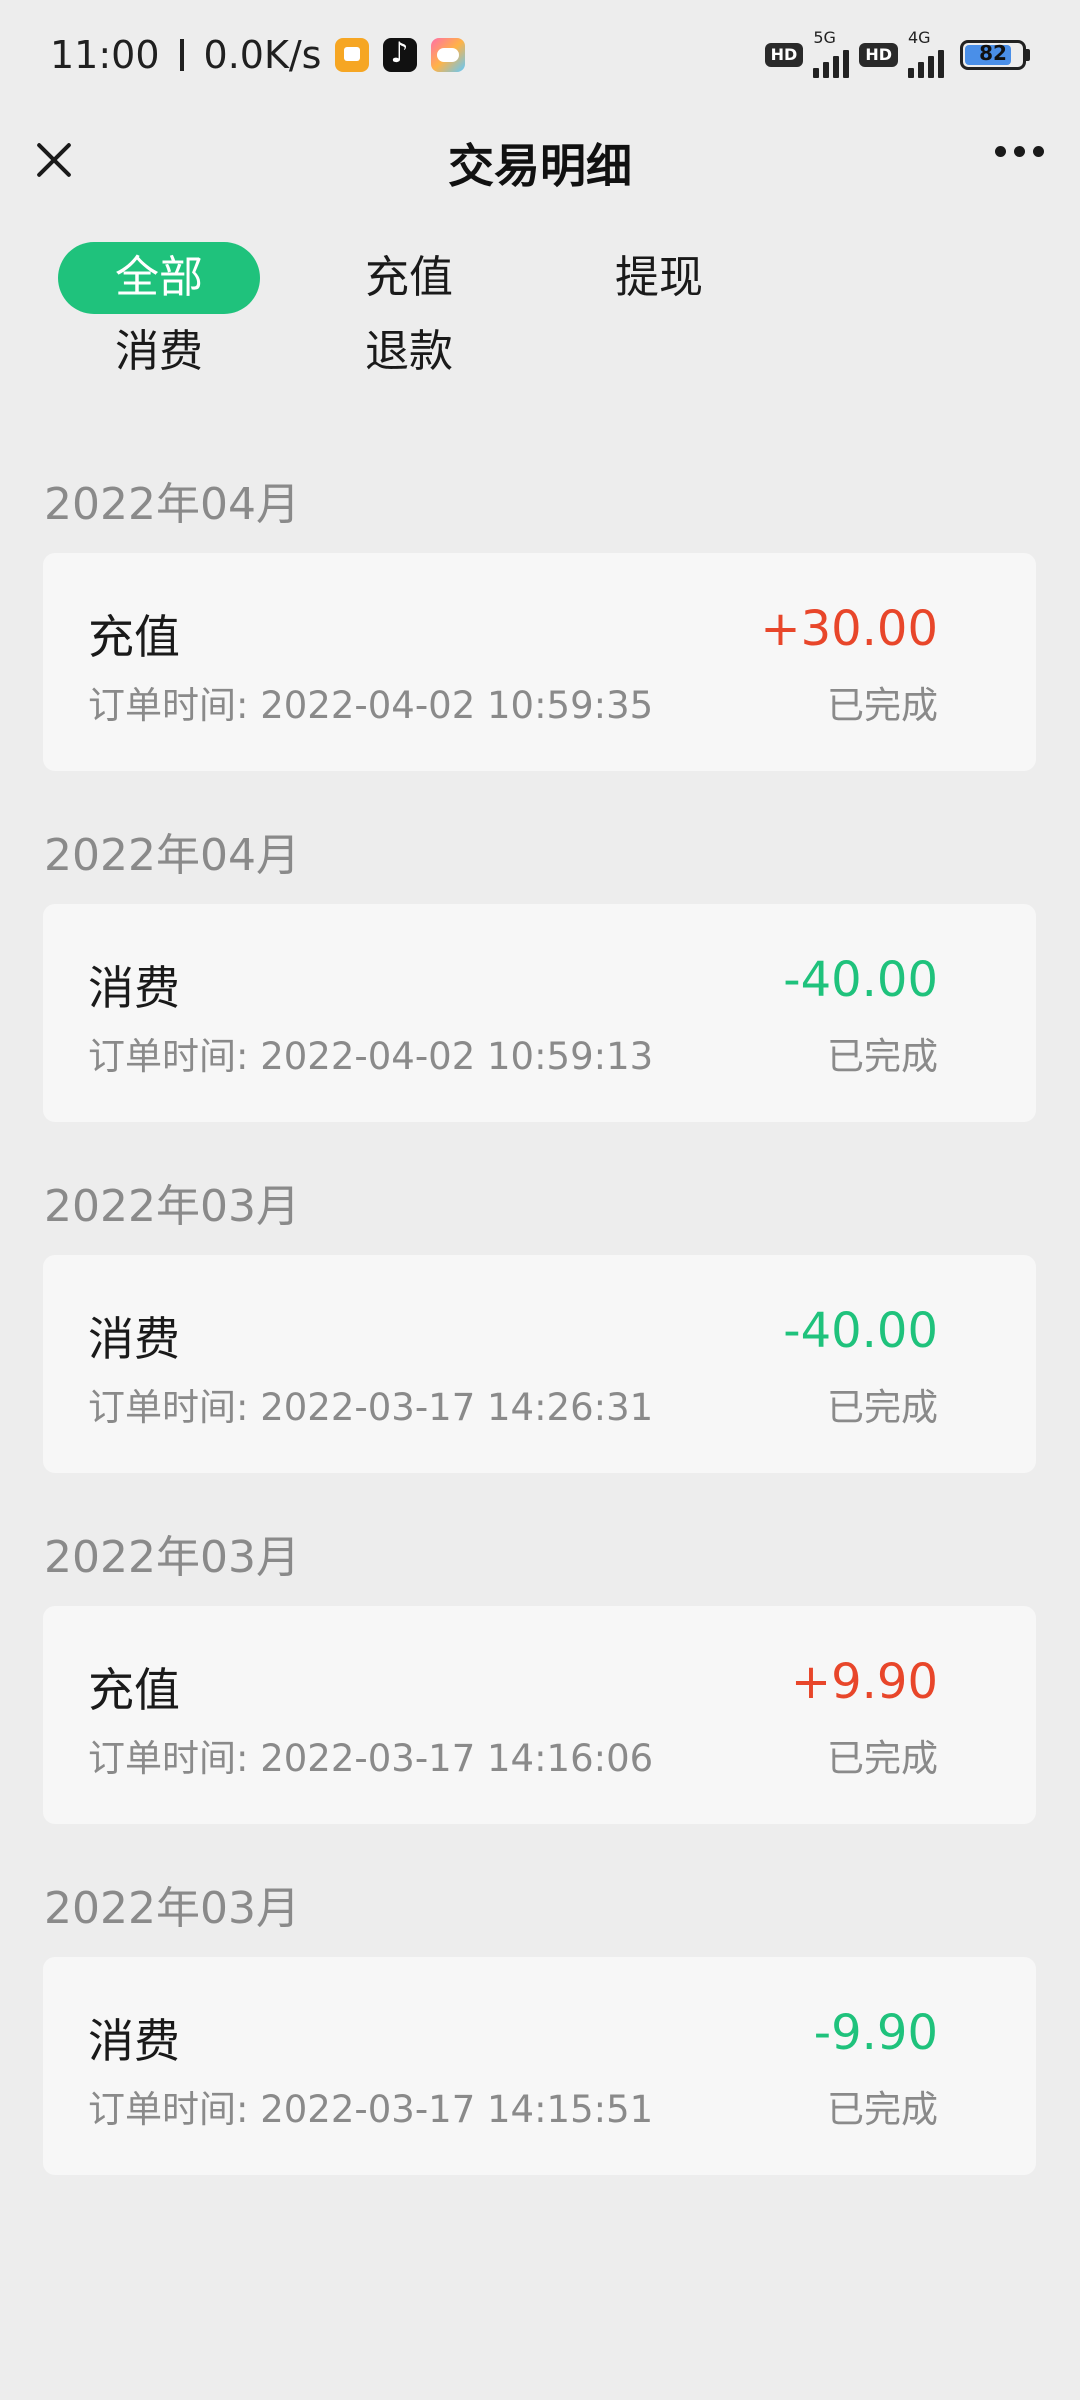 The image size is (1080, 2400). What do you see at coordinates (105, 55) in the screenshot?
I see `clock: 11:00` at bounding box center [105, 55].